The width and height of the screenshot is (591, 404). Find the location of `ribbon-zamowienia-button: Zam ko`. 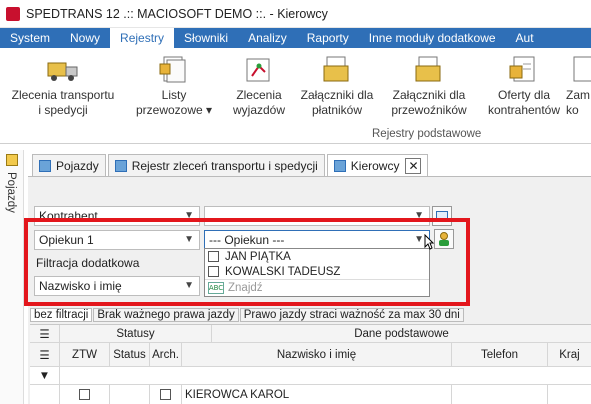

ribbon-zamowienia-button: Zam ko is located at coordinates (578, 86).